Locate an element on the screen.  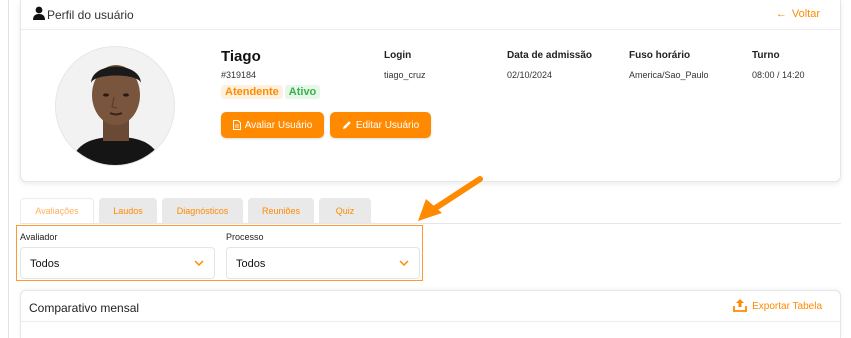
process-select: Todos is located at coordinates (323, 263).